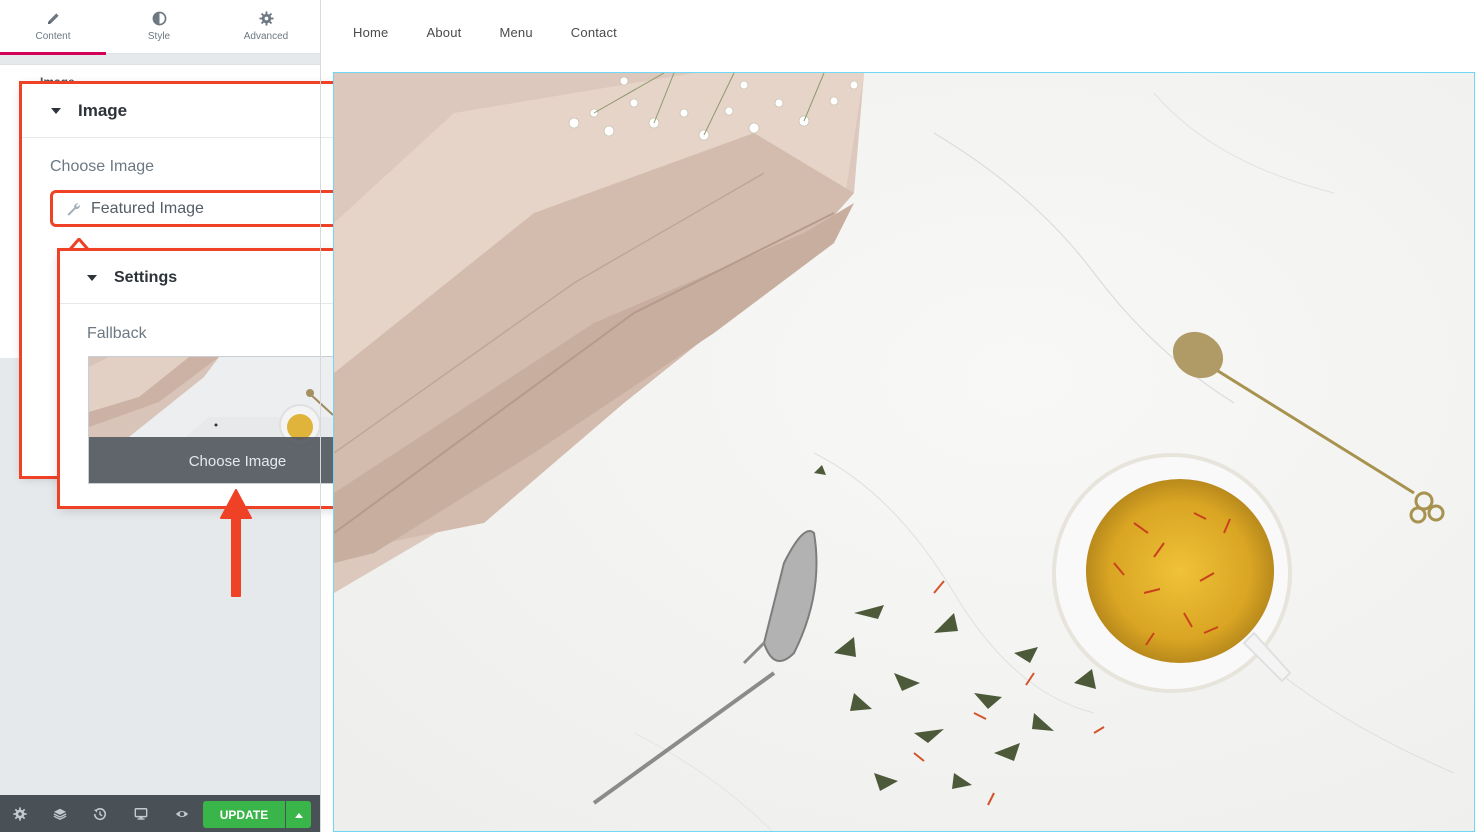 The height and width of the screenshot is (832, 1484). What do you see at coordinates (266, 36) in the screenshot?
I see `tab-advanced-label: Advanced` at bounding box center [266, 36].